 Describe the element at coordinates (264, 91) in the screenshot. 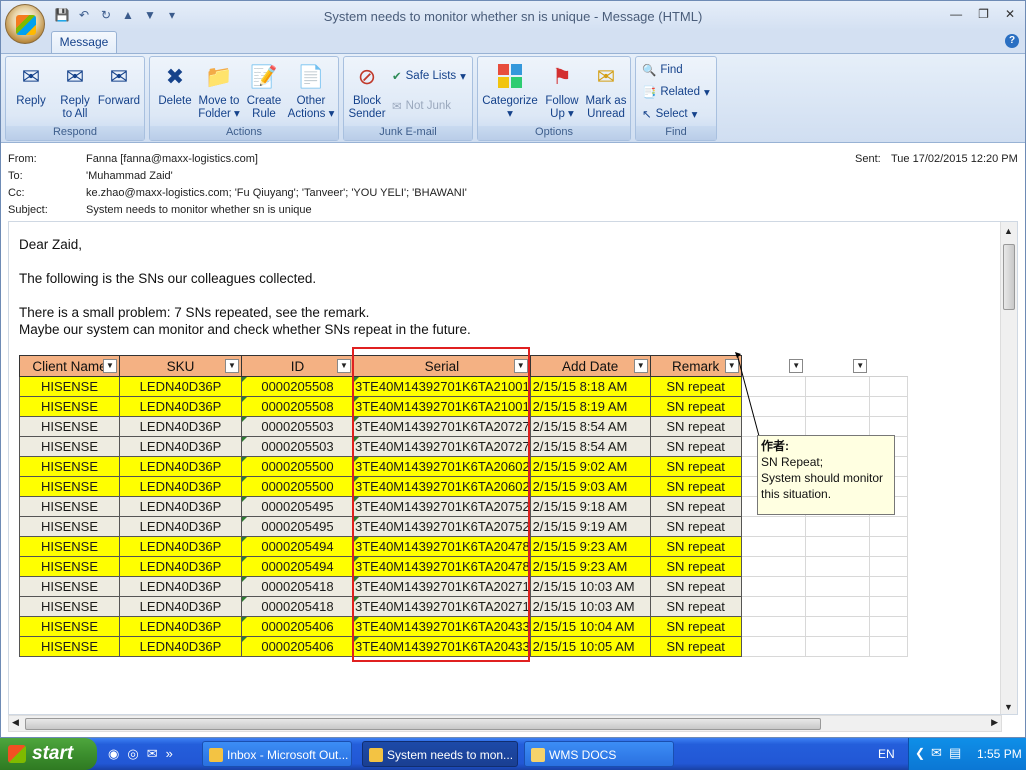

I see `create-rule-button: 📝 Create Rule` at that location.